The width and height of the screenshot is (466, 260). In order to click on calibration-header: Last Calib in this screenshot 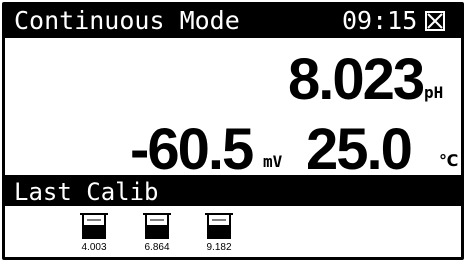, I will do `click(233, 192)`.